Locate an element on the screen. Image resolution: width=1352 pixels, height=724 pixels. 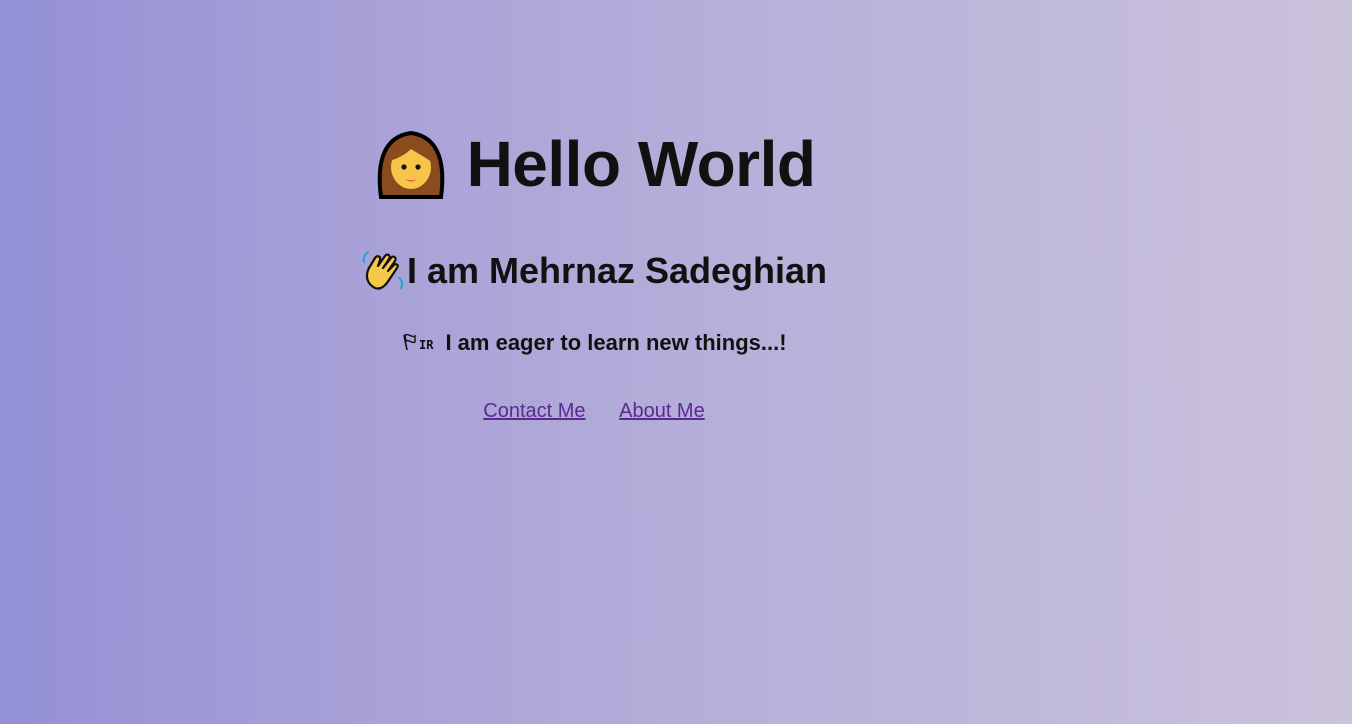
flag-iran-icon: IR is located at coordinates (421, 342).